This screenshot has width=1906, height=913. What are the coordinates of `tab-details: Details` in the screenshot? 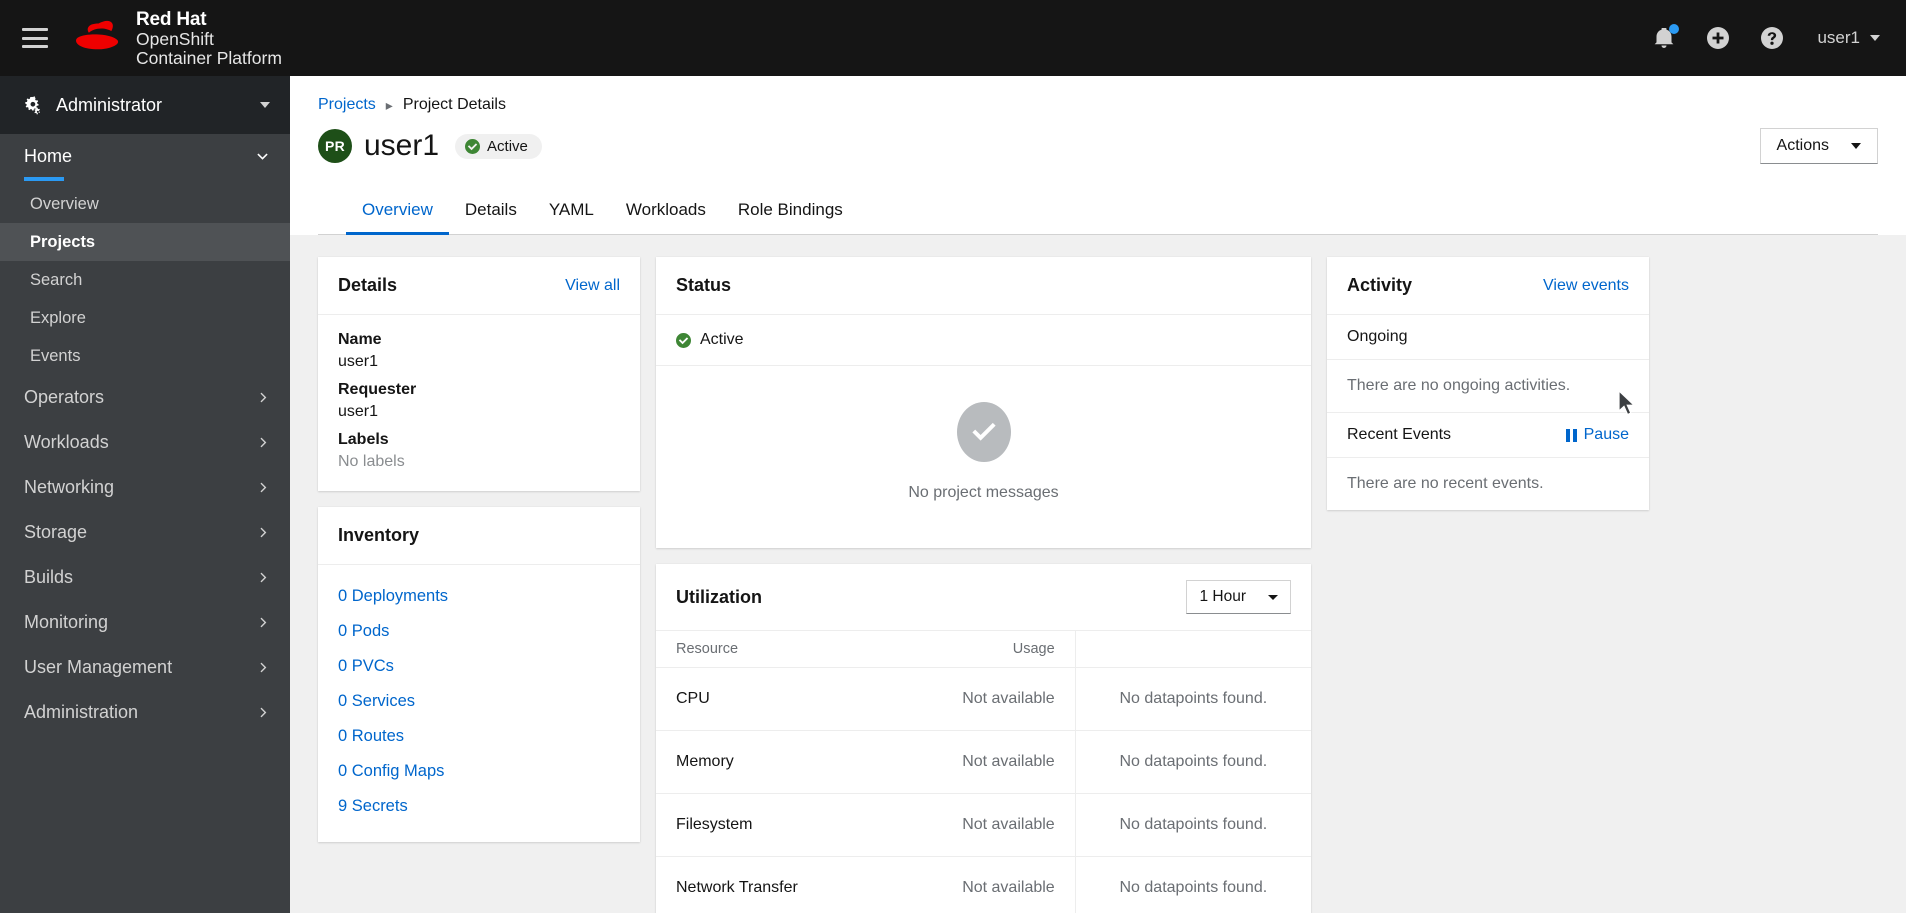 It's located at (491, 210).